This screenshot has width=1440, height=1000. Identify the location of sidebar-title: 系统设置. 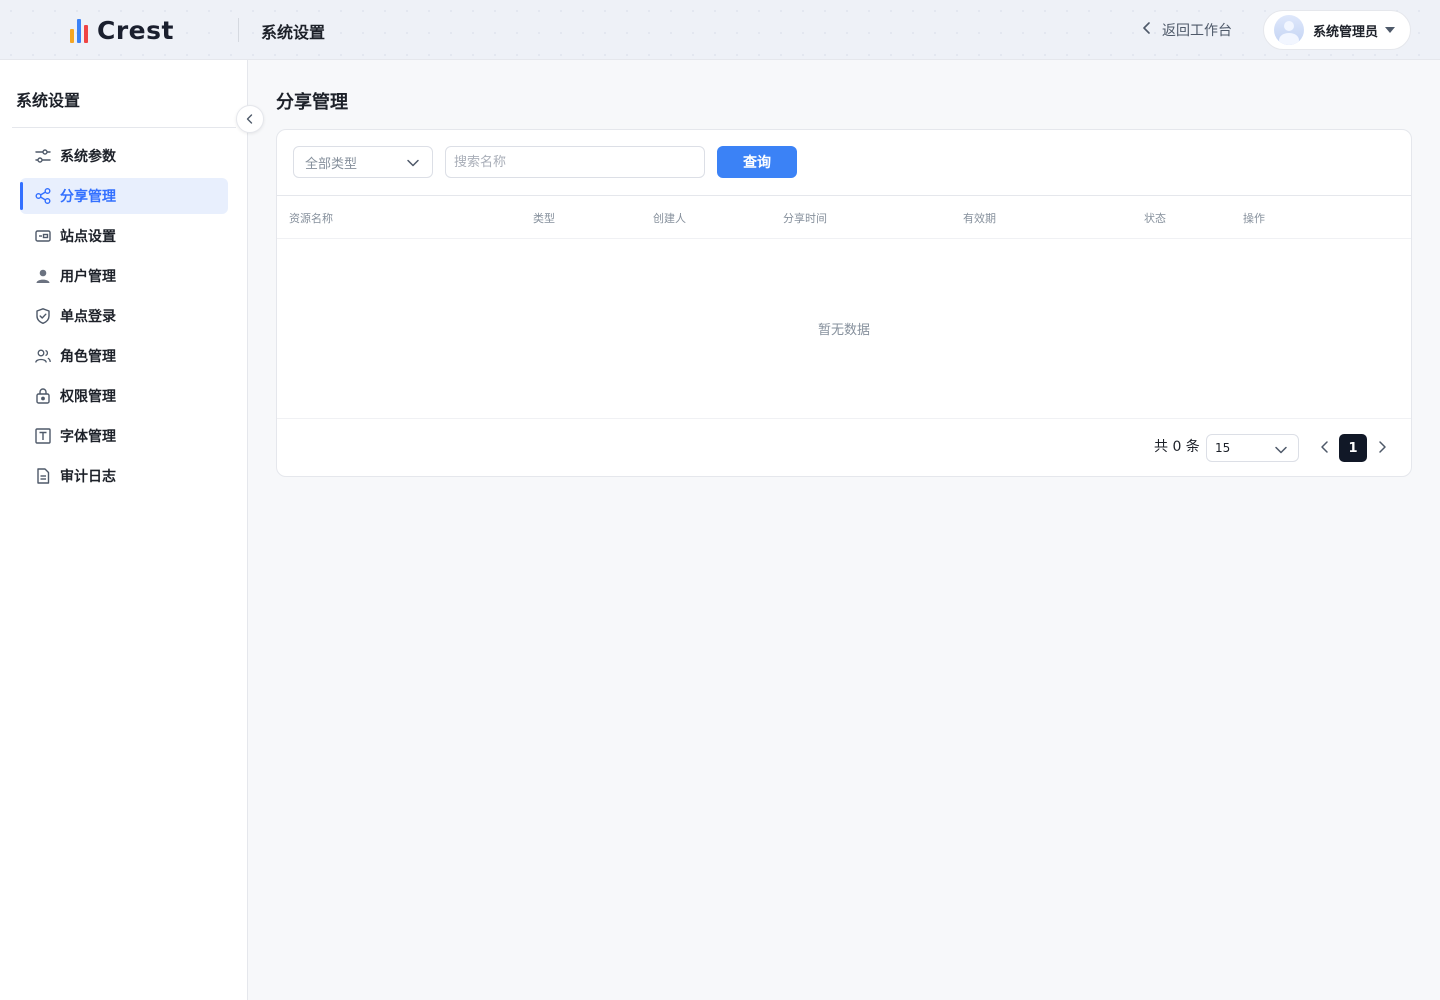
(48, 100).